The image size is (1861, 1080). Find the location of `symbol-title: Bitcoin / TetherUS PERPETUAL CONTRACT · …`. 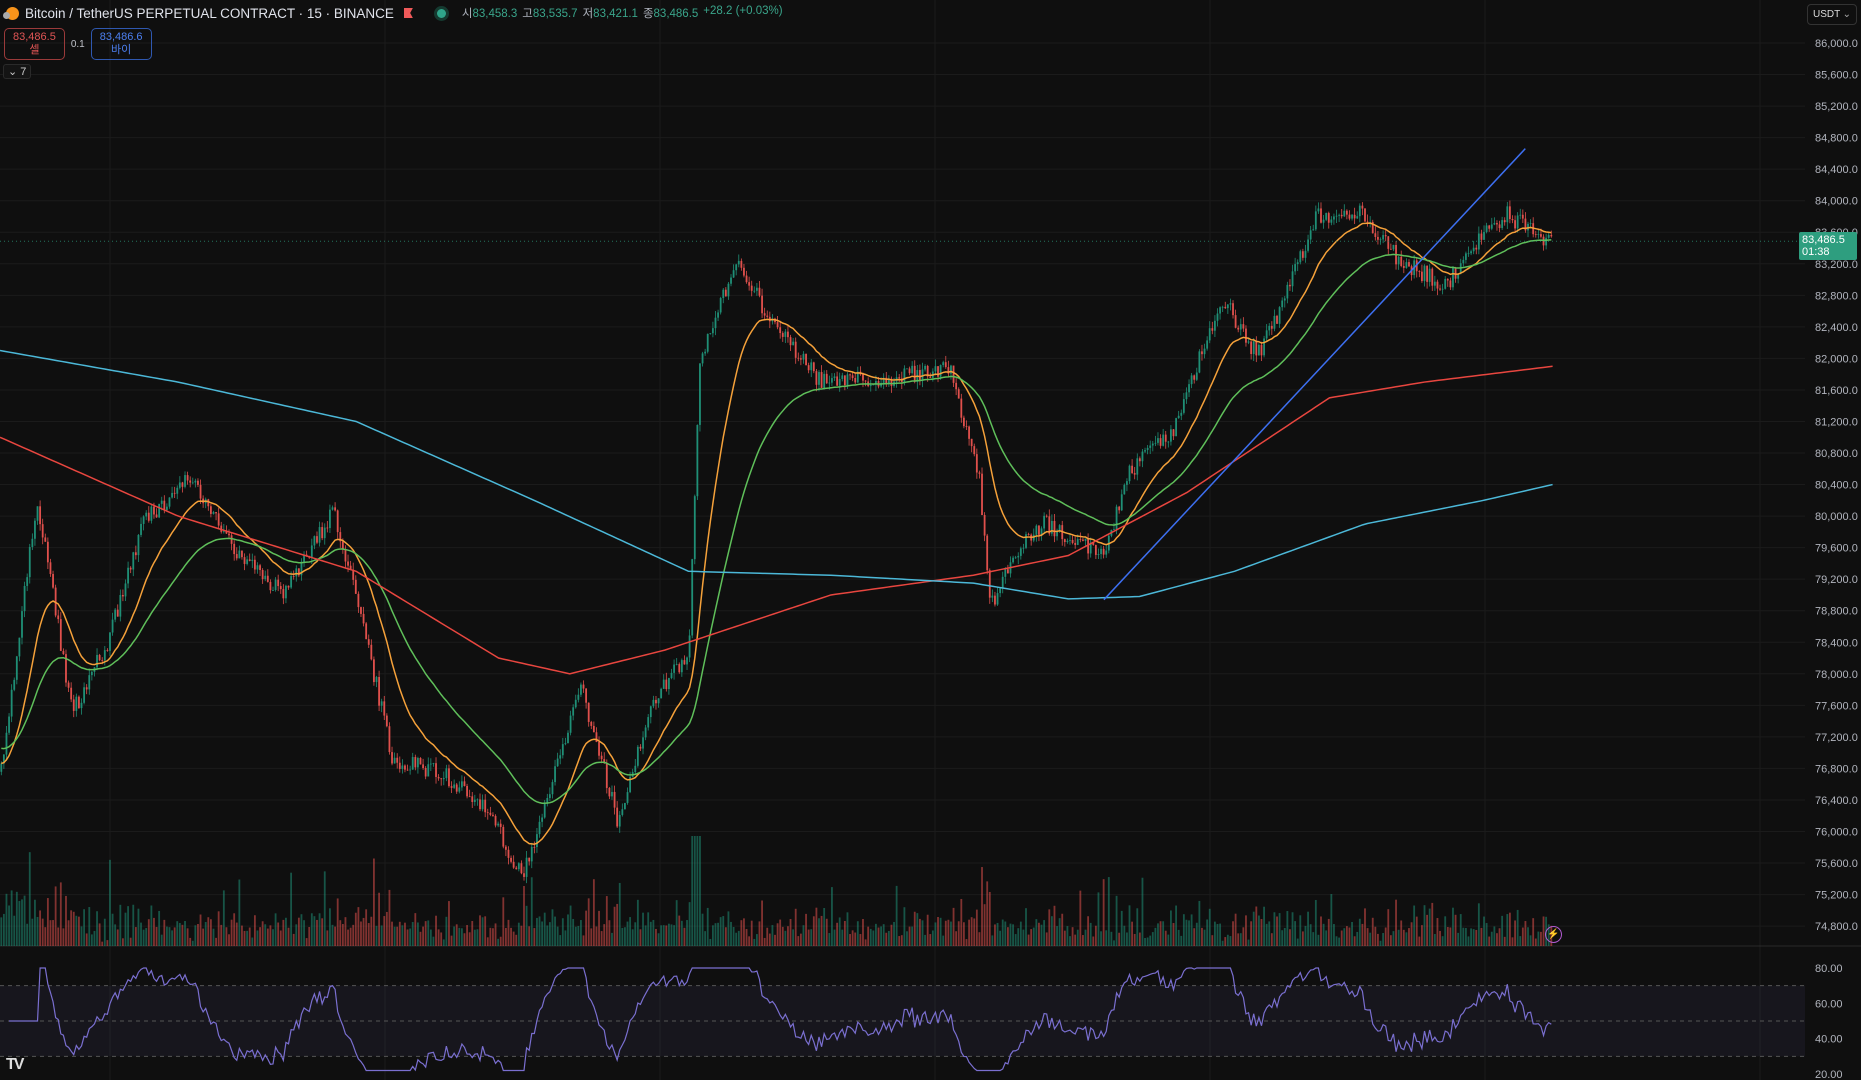

symbol-title: Bitcoin / TetherUS PERPETUAL CONTRACT · … is located at coordinates (209, 13).